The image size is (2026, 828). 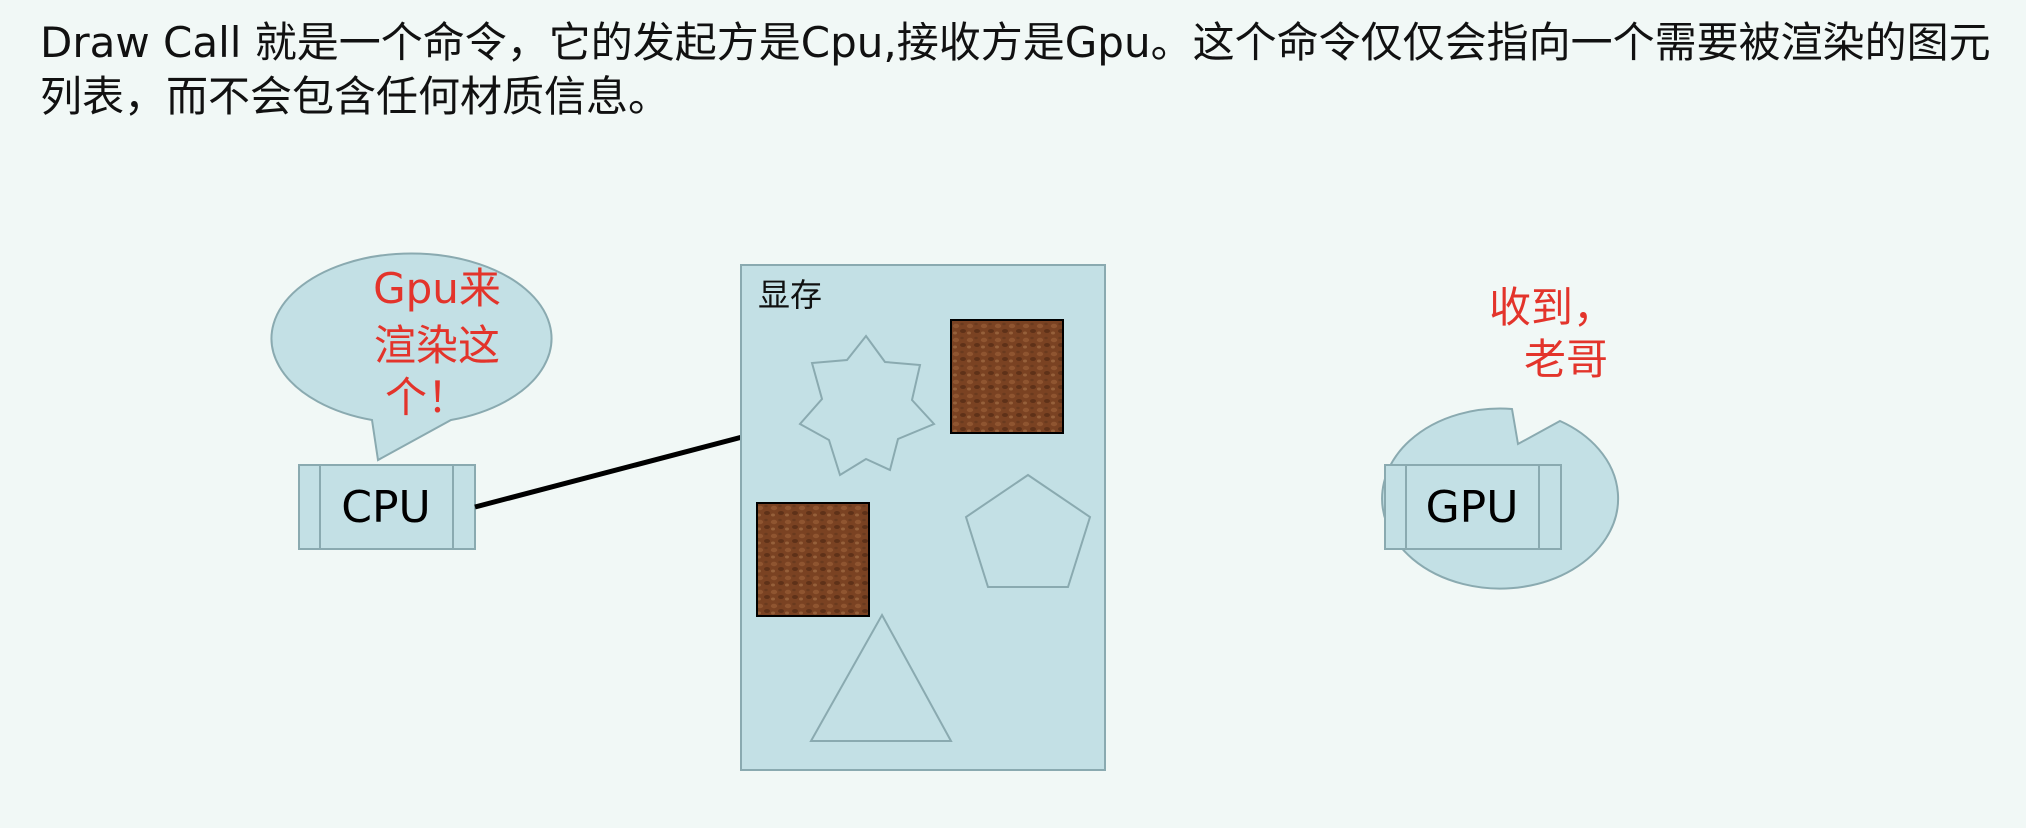 I want to click on cpu-speech-line-3: 个！, so click(x=427, y=397).